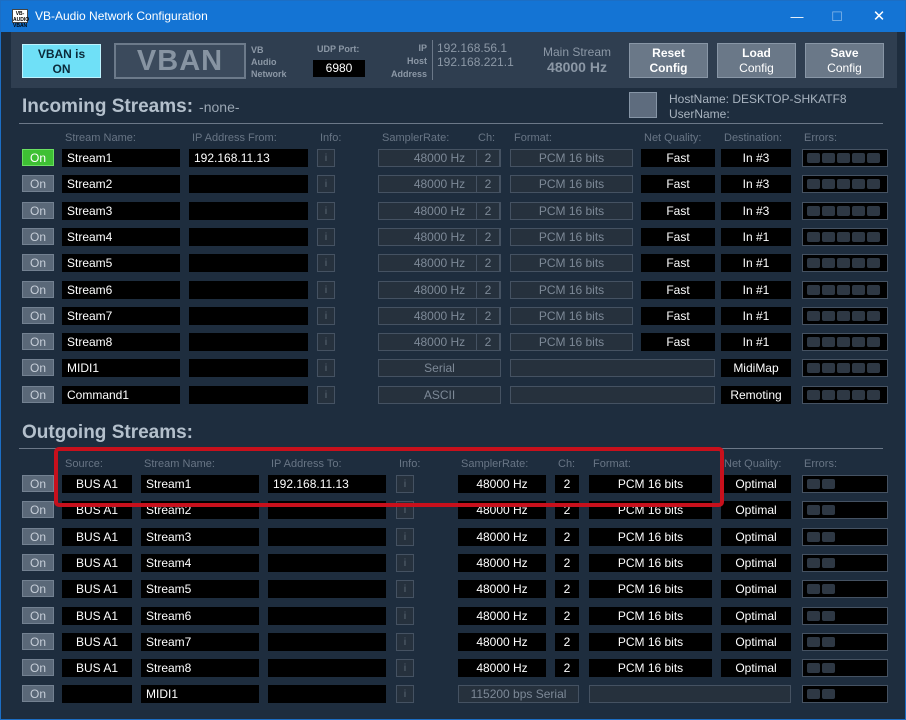 The width and height of the screenshot is (906, 720). What do you see at coordinates (61, 61) in the screenshot?
I see `vban-on-toggle: VBAN is ON` at bounding box center [61, 61].